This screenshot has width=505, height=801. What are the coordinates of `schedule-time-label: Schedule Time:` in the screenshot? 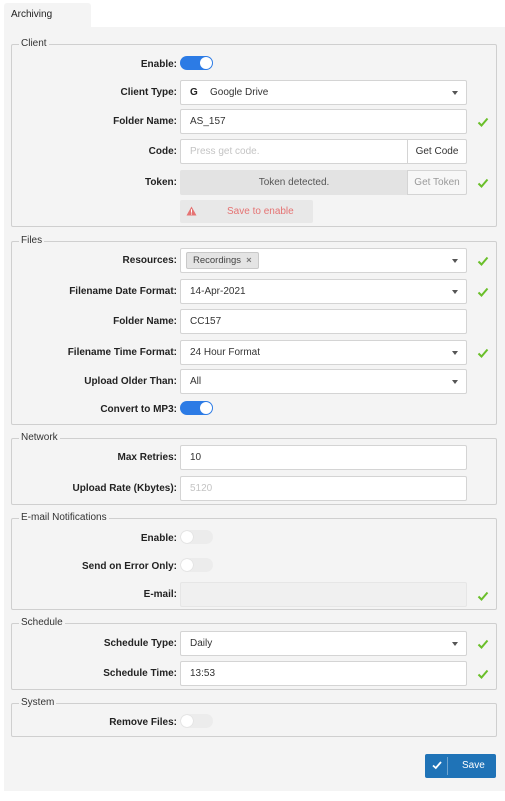 It's located at (140, 673).